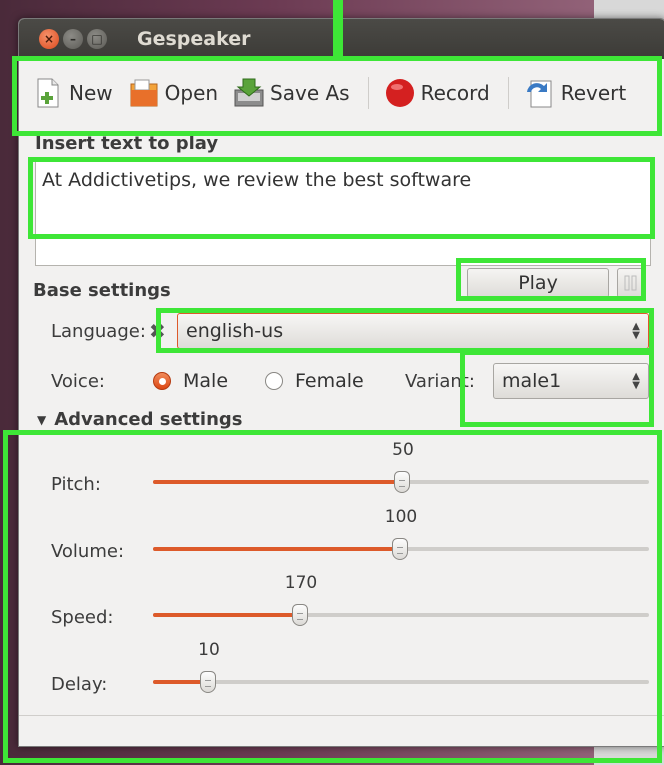 This screenshot has width=664, height=765. What do you see at coordinates (194, 39) in the screenshot?
I see `window-title: Gespeaker` at bounding box center [194, 39].